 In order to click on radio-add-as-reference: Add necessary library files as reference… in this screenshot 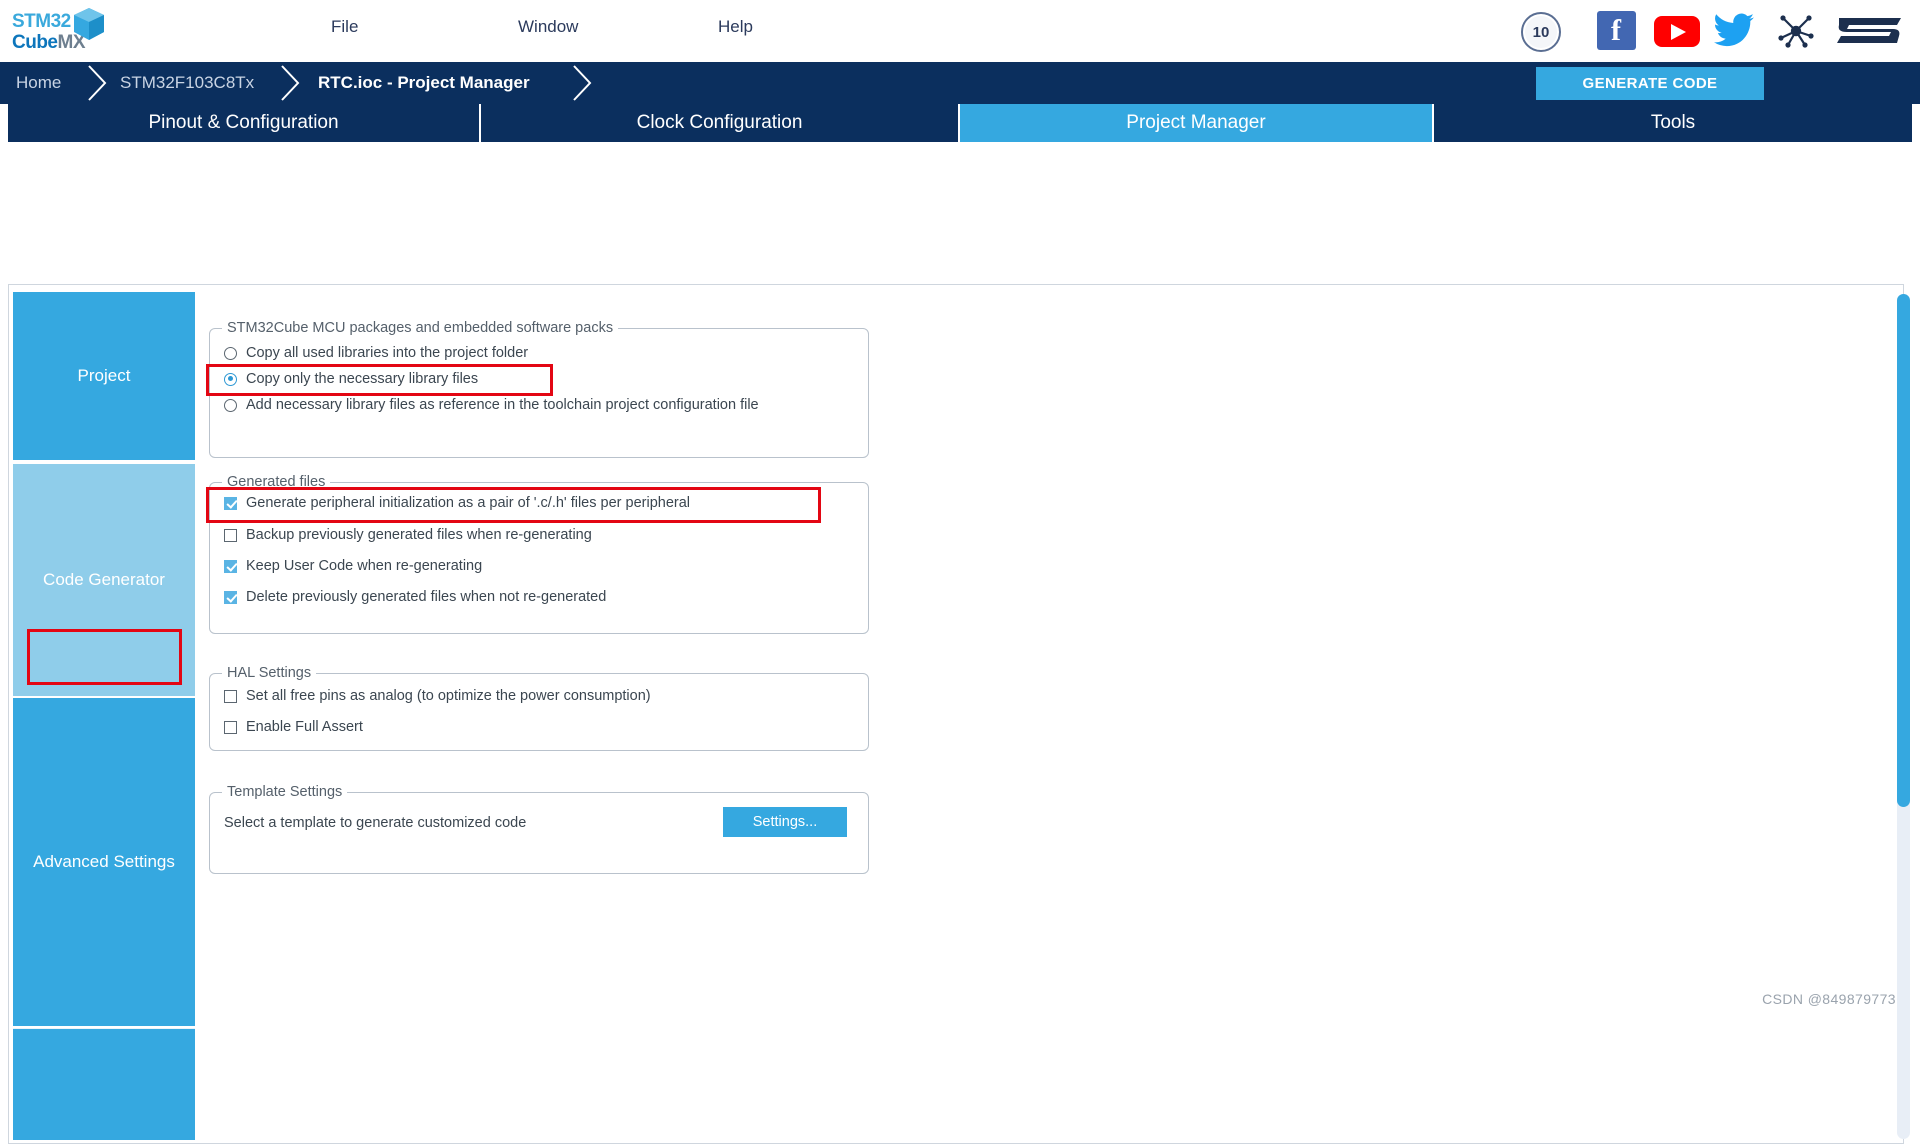, I will do `click(491, 405)`.